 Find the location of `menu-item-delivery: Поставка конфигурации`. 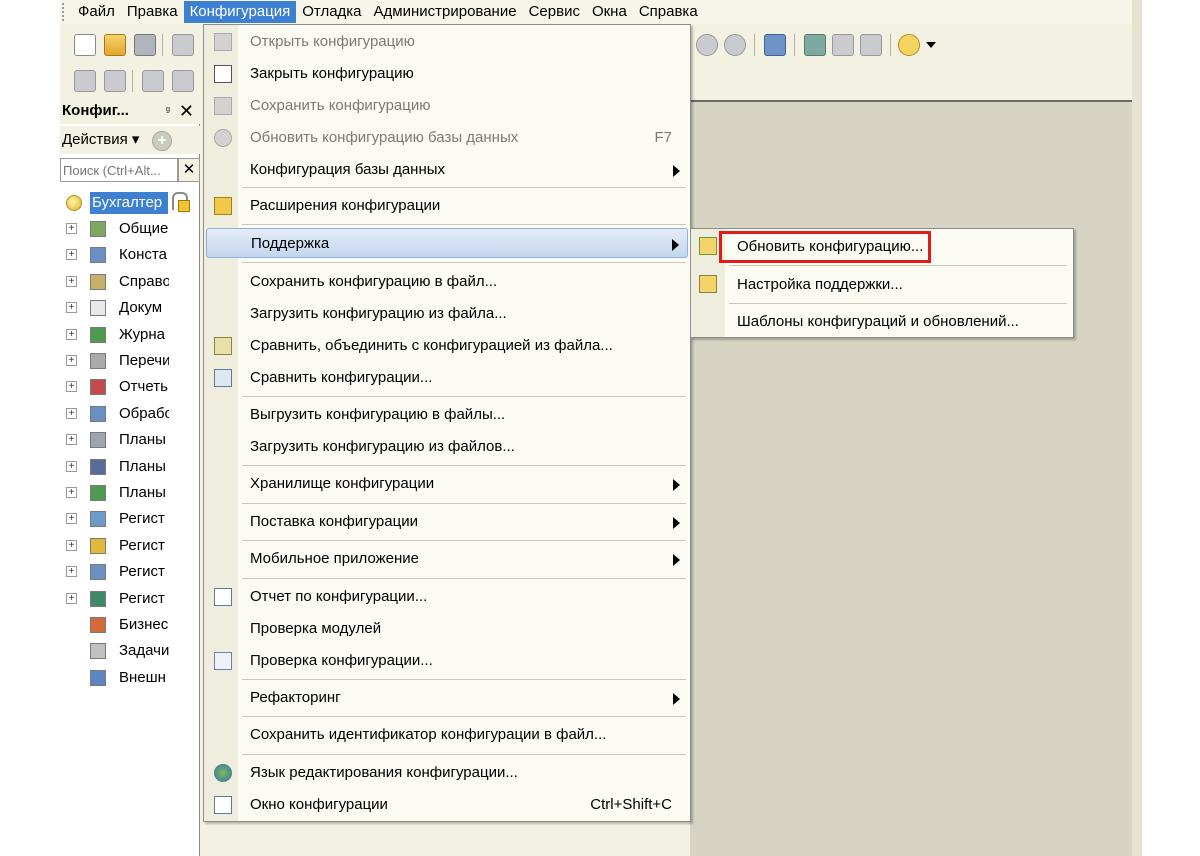

menu-item-delivery: Поставка конфигурации is located at coordinates (447, 522).